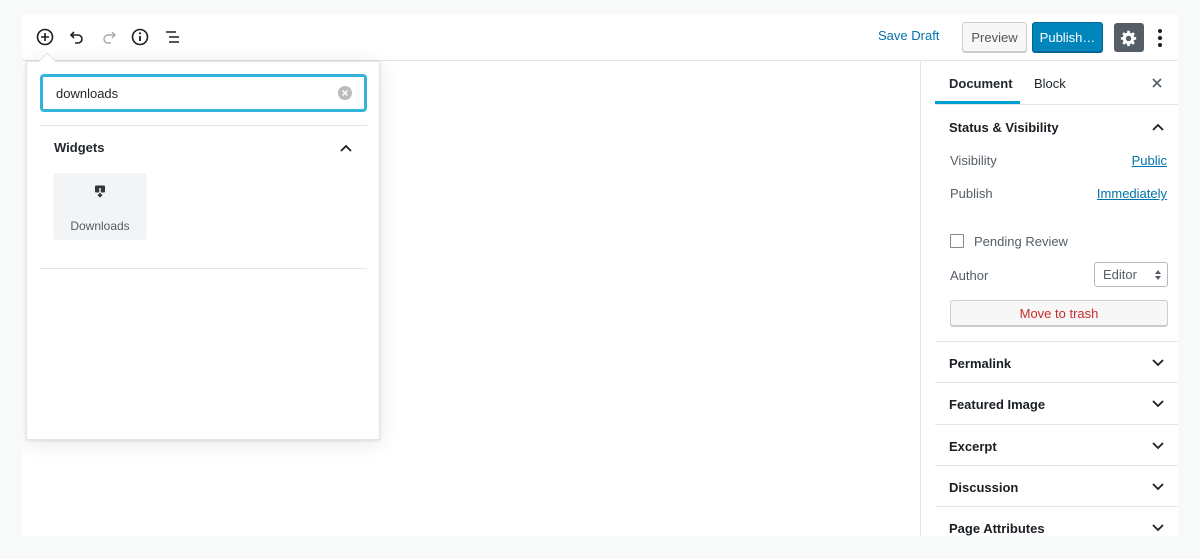 This screenshot has height=559, width=1200. I want to click on sidebar-tabs: Document Block, so click(1056, 83).